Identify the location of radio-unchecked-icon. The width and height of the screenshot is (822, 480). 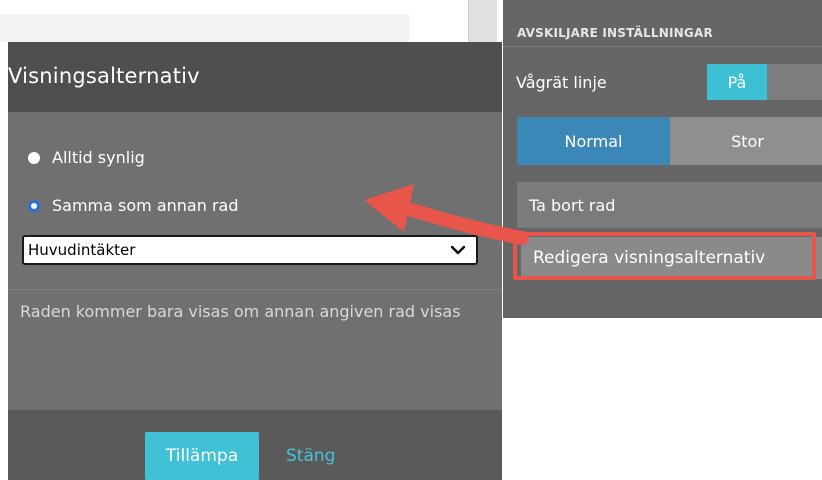
(34, 157).